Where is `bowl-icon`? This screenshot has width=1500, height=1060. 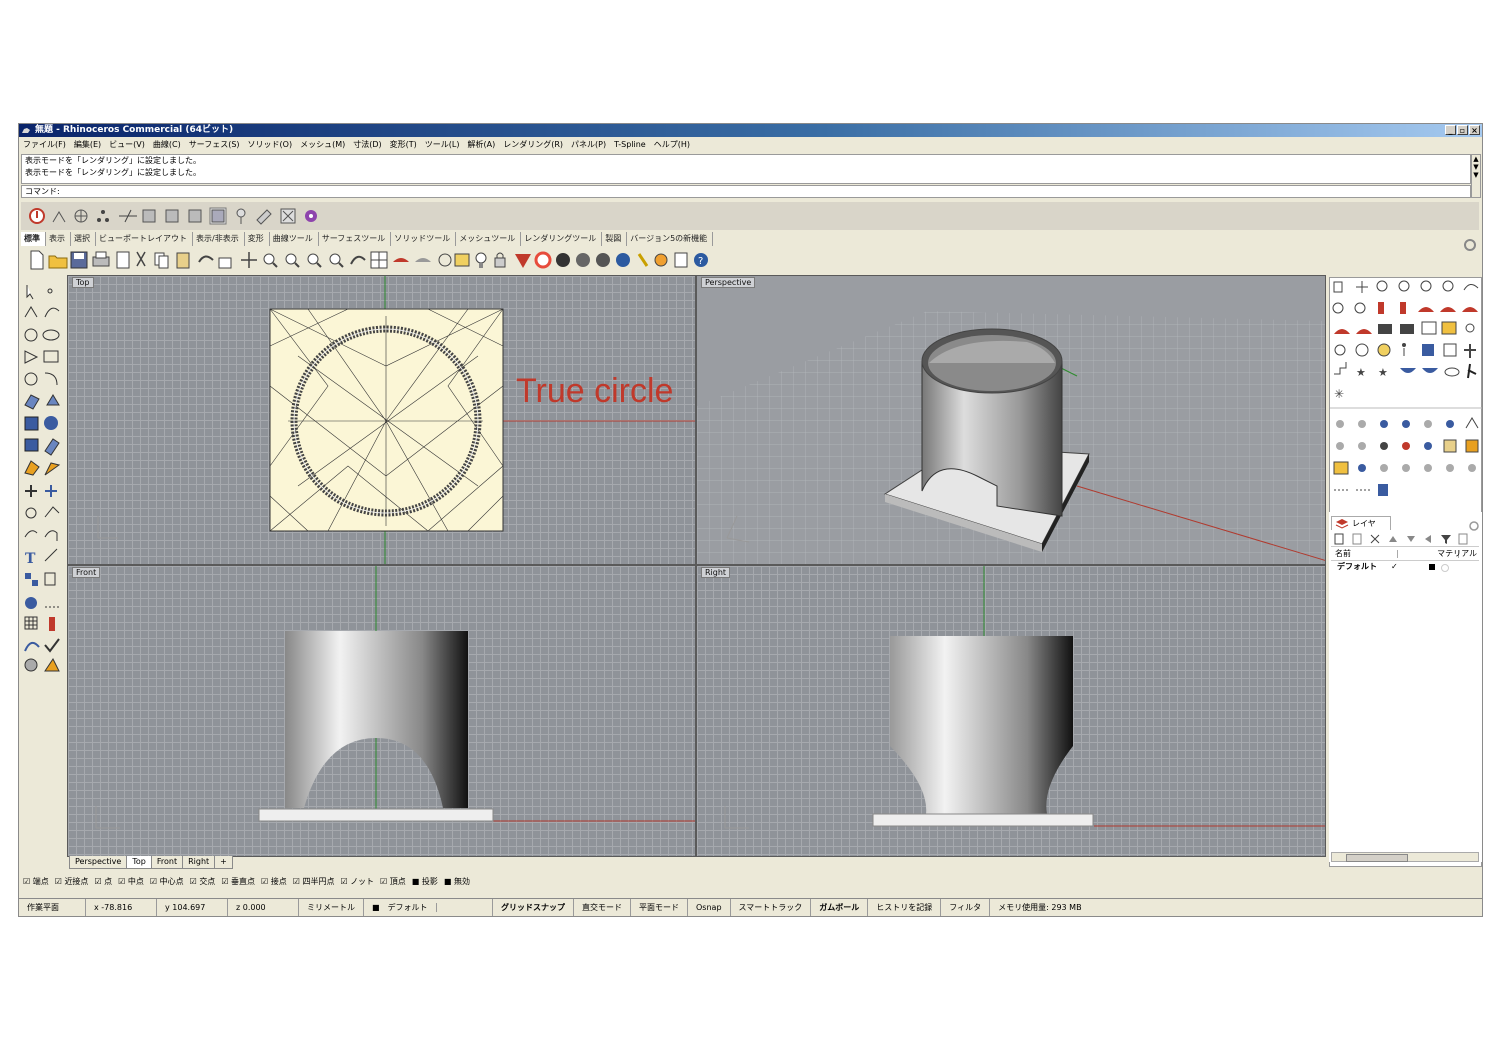 bowl-icon is located at coordinates (1408, 370).